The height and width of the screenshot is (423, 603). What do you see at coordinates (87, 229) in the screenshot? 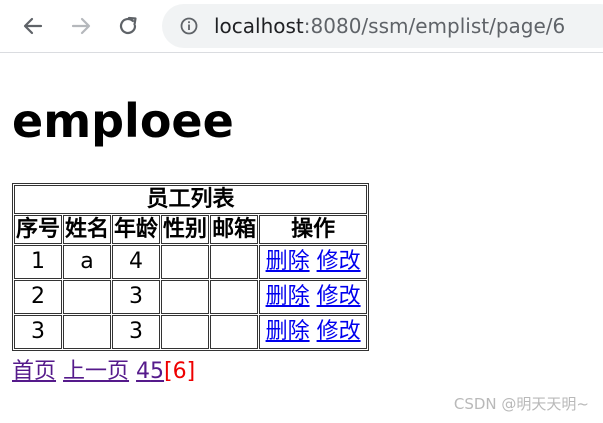
I see `column-header-name: 姓名` at bounding box center [87, 229].